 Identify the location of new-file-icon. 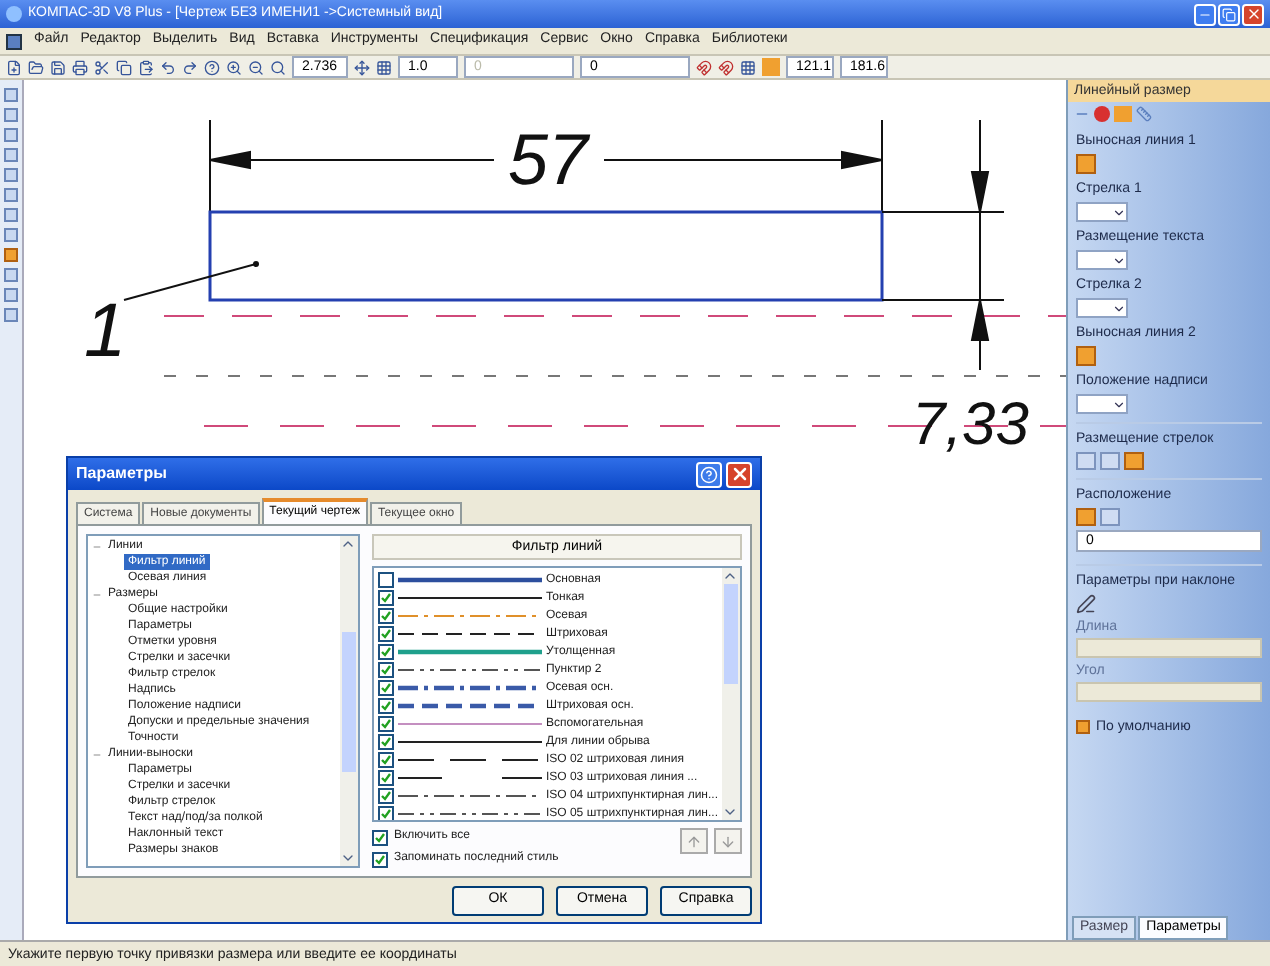
(14, 67).